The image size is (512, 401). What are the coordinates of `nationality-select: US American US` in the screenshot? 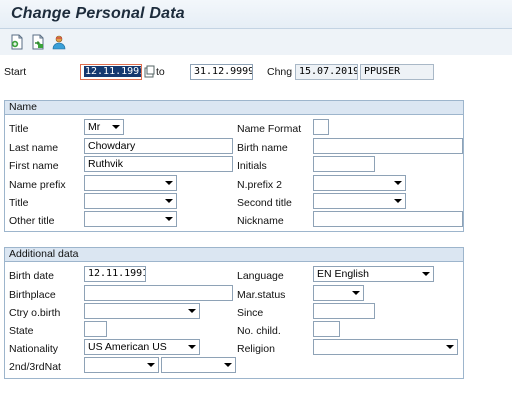 It's located at (142, 347).